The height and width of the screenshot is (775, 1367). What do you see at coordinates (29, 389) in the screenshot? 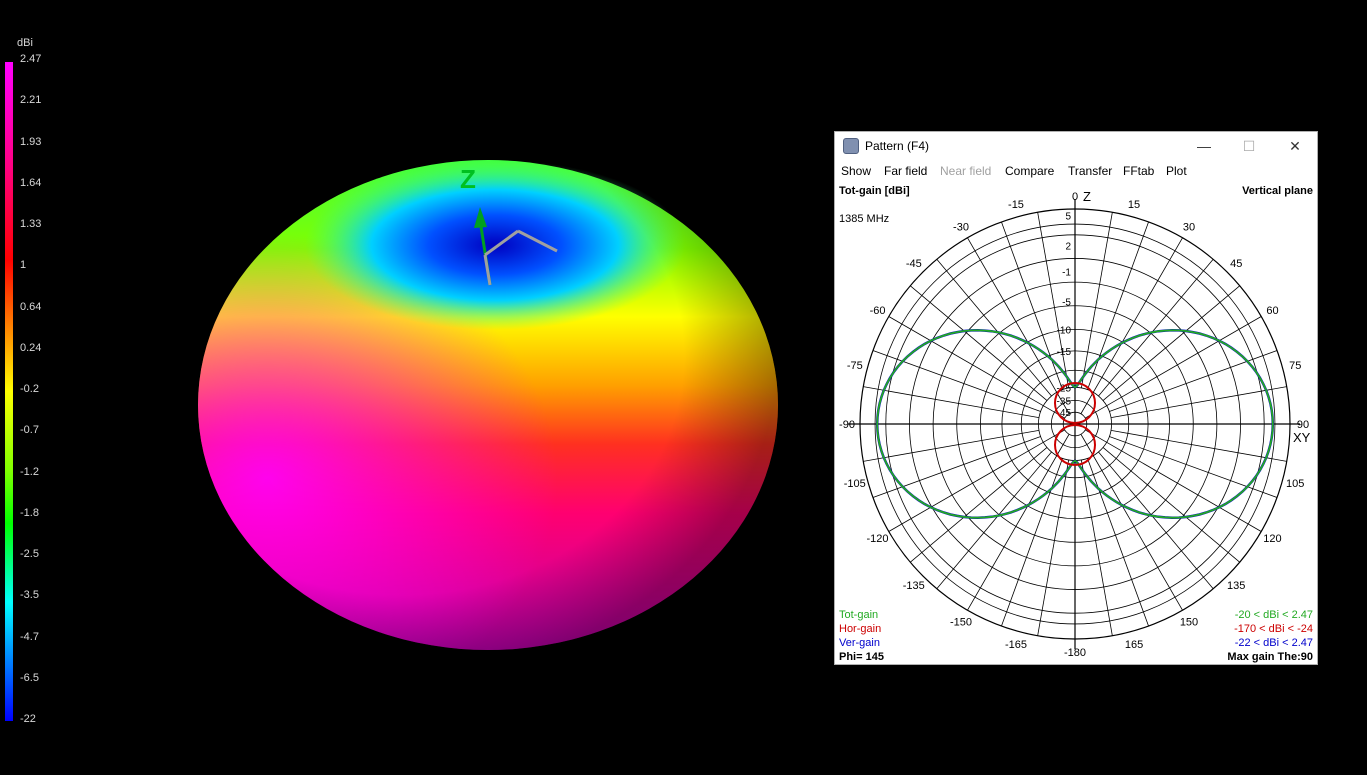
I see `scale-tick: -0.2` at bounding box center [29, 389].